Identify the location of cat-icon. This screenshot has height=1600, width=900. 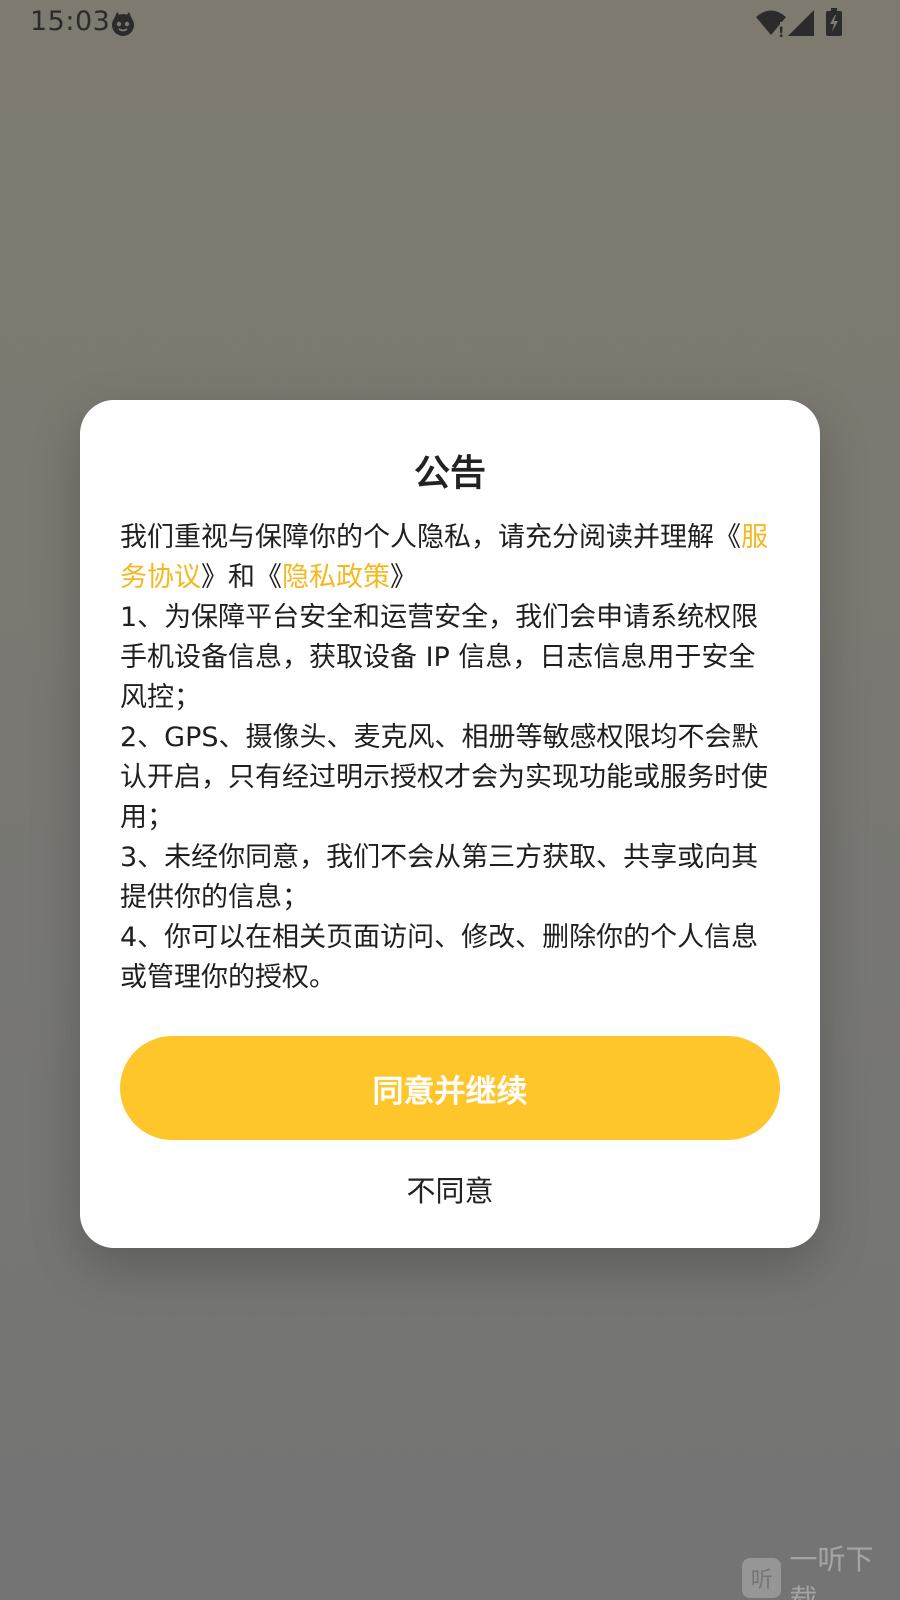
(123, 24).